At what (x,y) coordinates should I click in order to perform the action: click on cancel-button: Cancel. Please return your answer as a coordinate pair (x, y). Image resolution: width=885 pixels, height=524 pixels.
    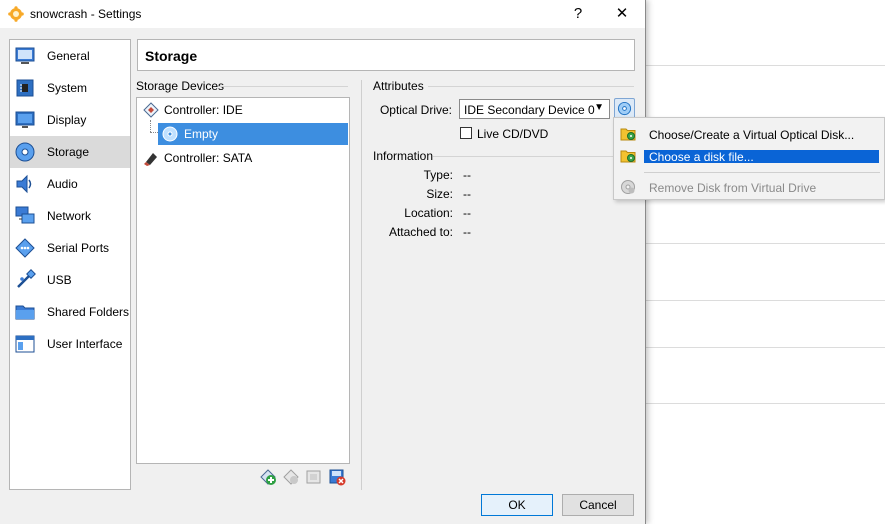
    Looking at the image, I should click on (598, 505).